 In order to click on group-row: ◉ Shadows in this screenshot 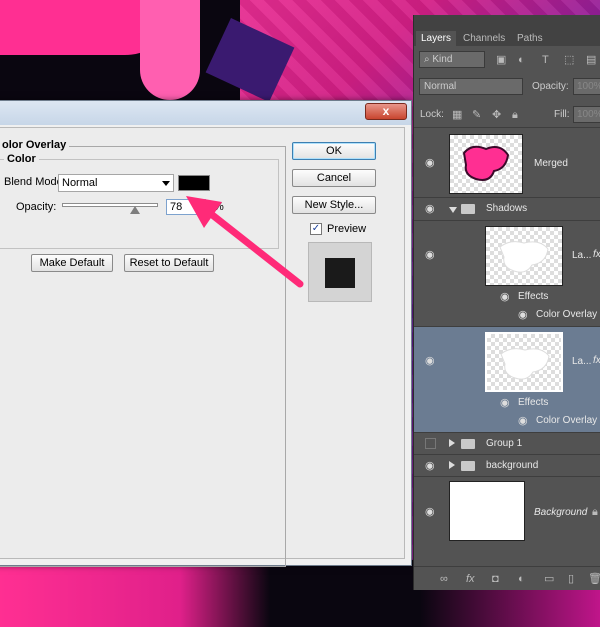, I will do `click(507, 208)`.